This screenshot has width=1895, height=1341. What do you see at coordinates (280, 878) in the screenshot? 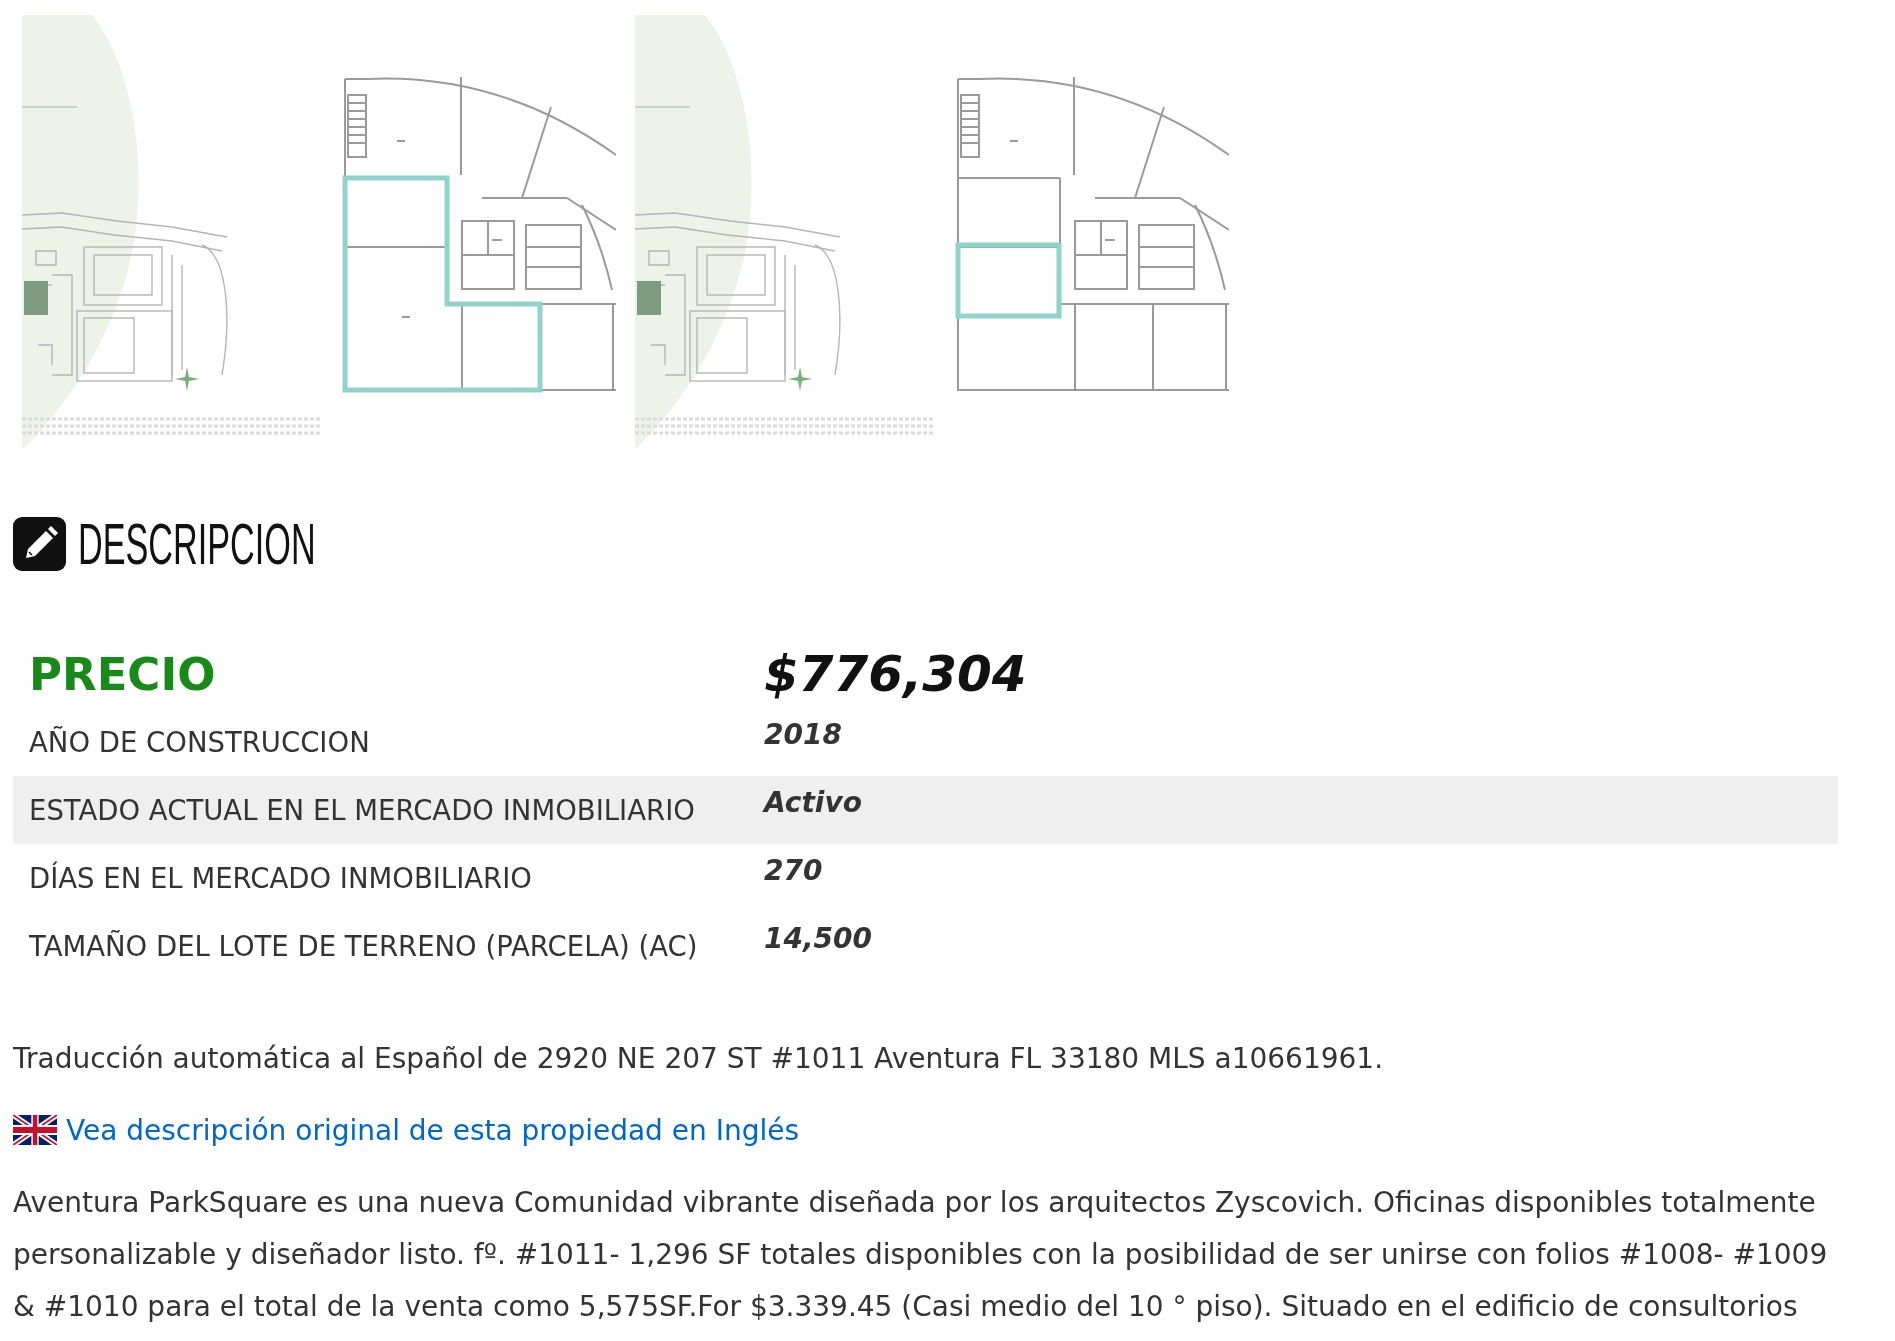
I see `property-label: DÍAS EN EL MERCADO INMOBILIARIO` at bounding box center [280, 878].